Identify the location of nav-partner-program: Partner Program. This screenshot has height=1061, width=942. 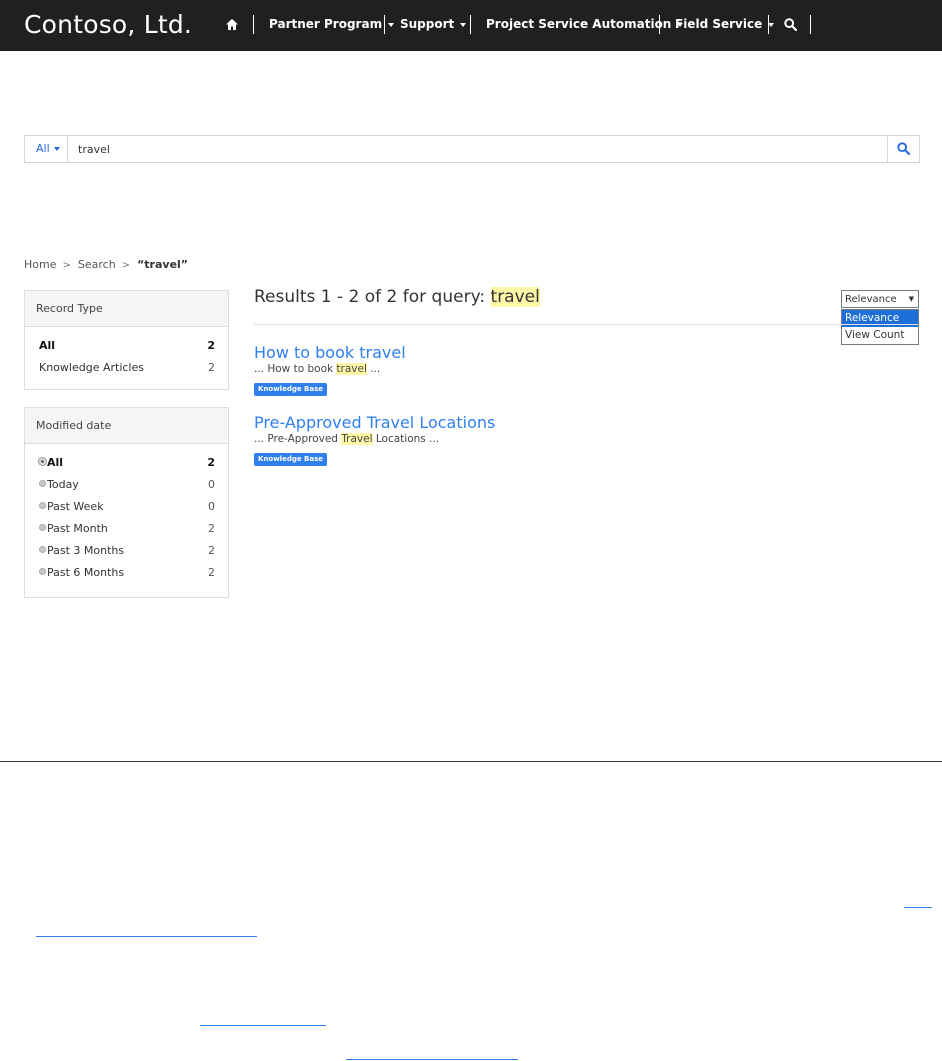
(332, 24).